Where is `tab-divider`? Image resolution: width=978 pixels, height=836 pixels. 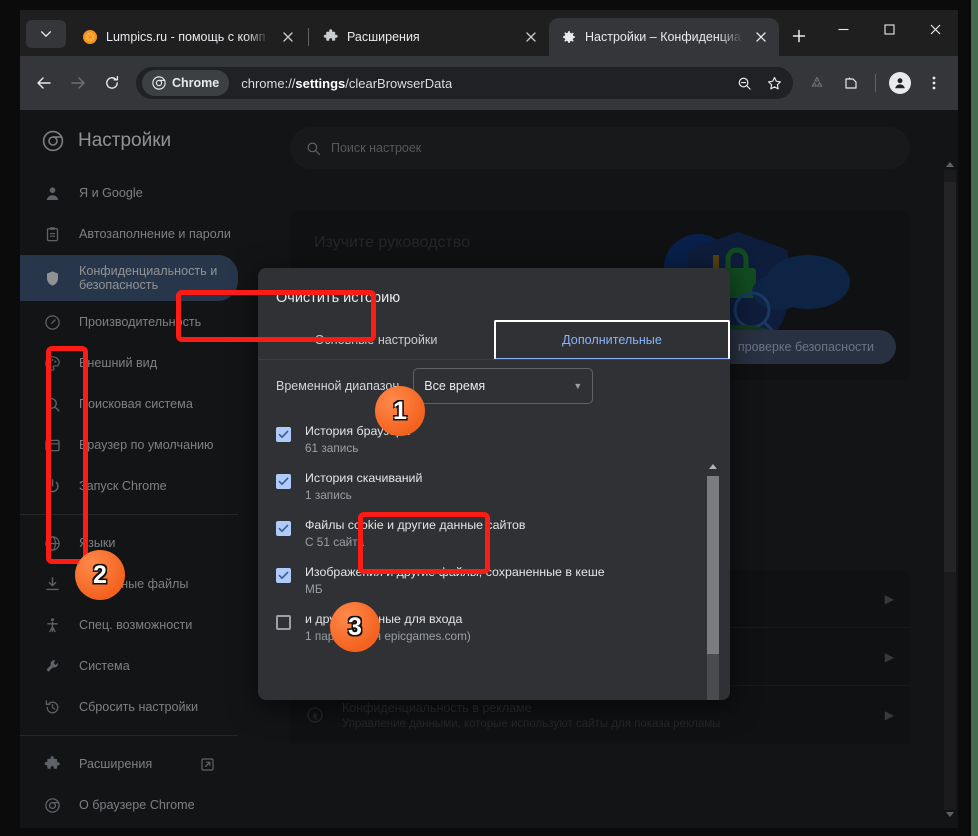 tab-divider is located at coordinates (308, 37).